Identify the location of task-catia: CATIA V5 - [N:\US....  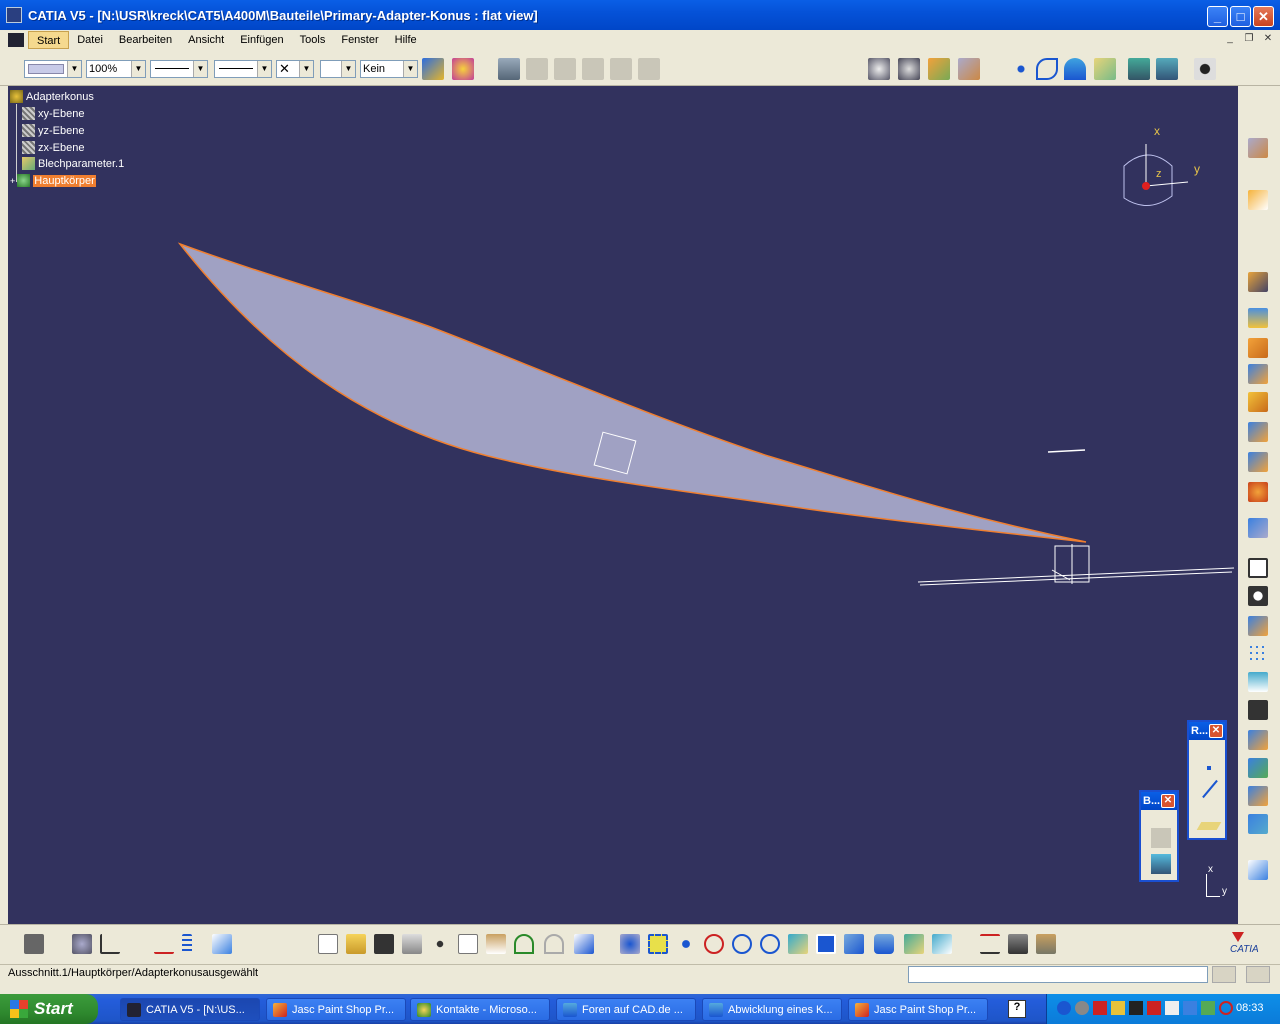
(190, 1009).